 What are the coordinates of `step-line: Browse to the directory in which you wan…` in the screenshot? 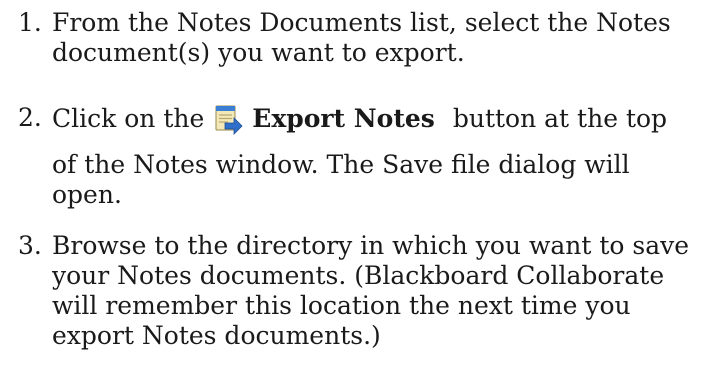 It's located at (371, 245).